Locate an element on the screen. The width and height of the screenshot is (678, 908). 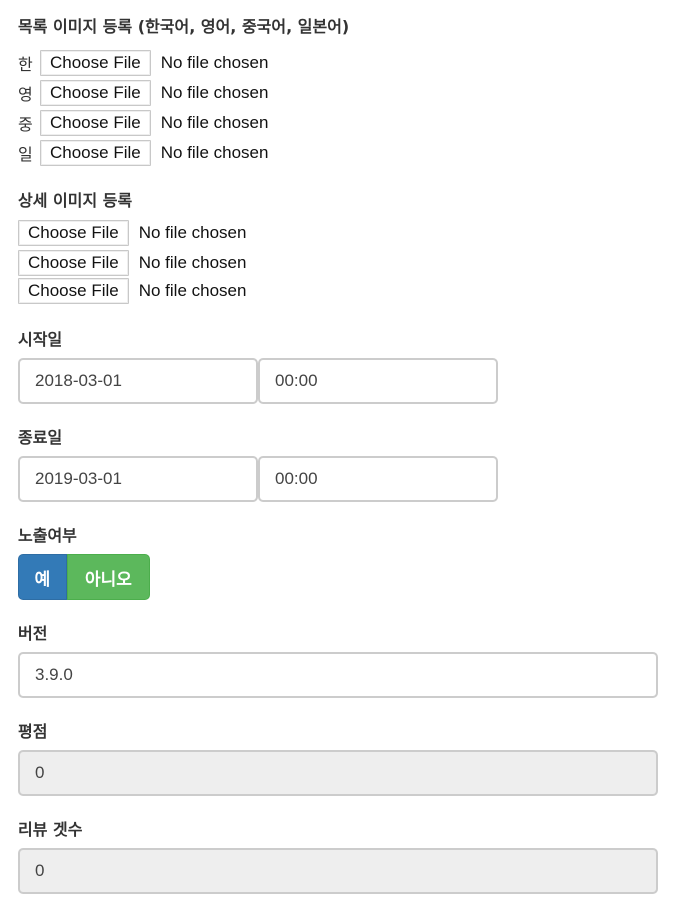
lang-label-ja: 일 is located at coordinates (25, 154).